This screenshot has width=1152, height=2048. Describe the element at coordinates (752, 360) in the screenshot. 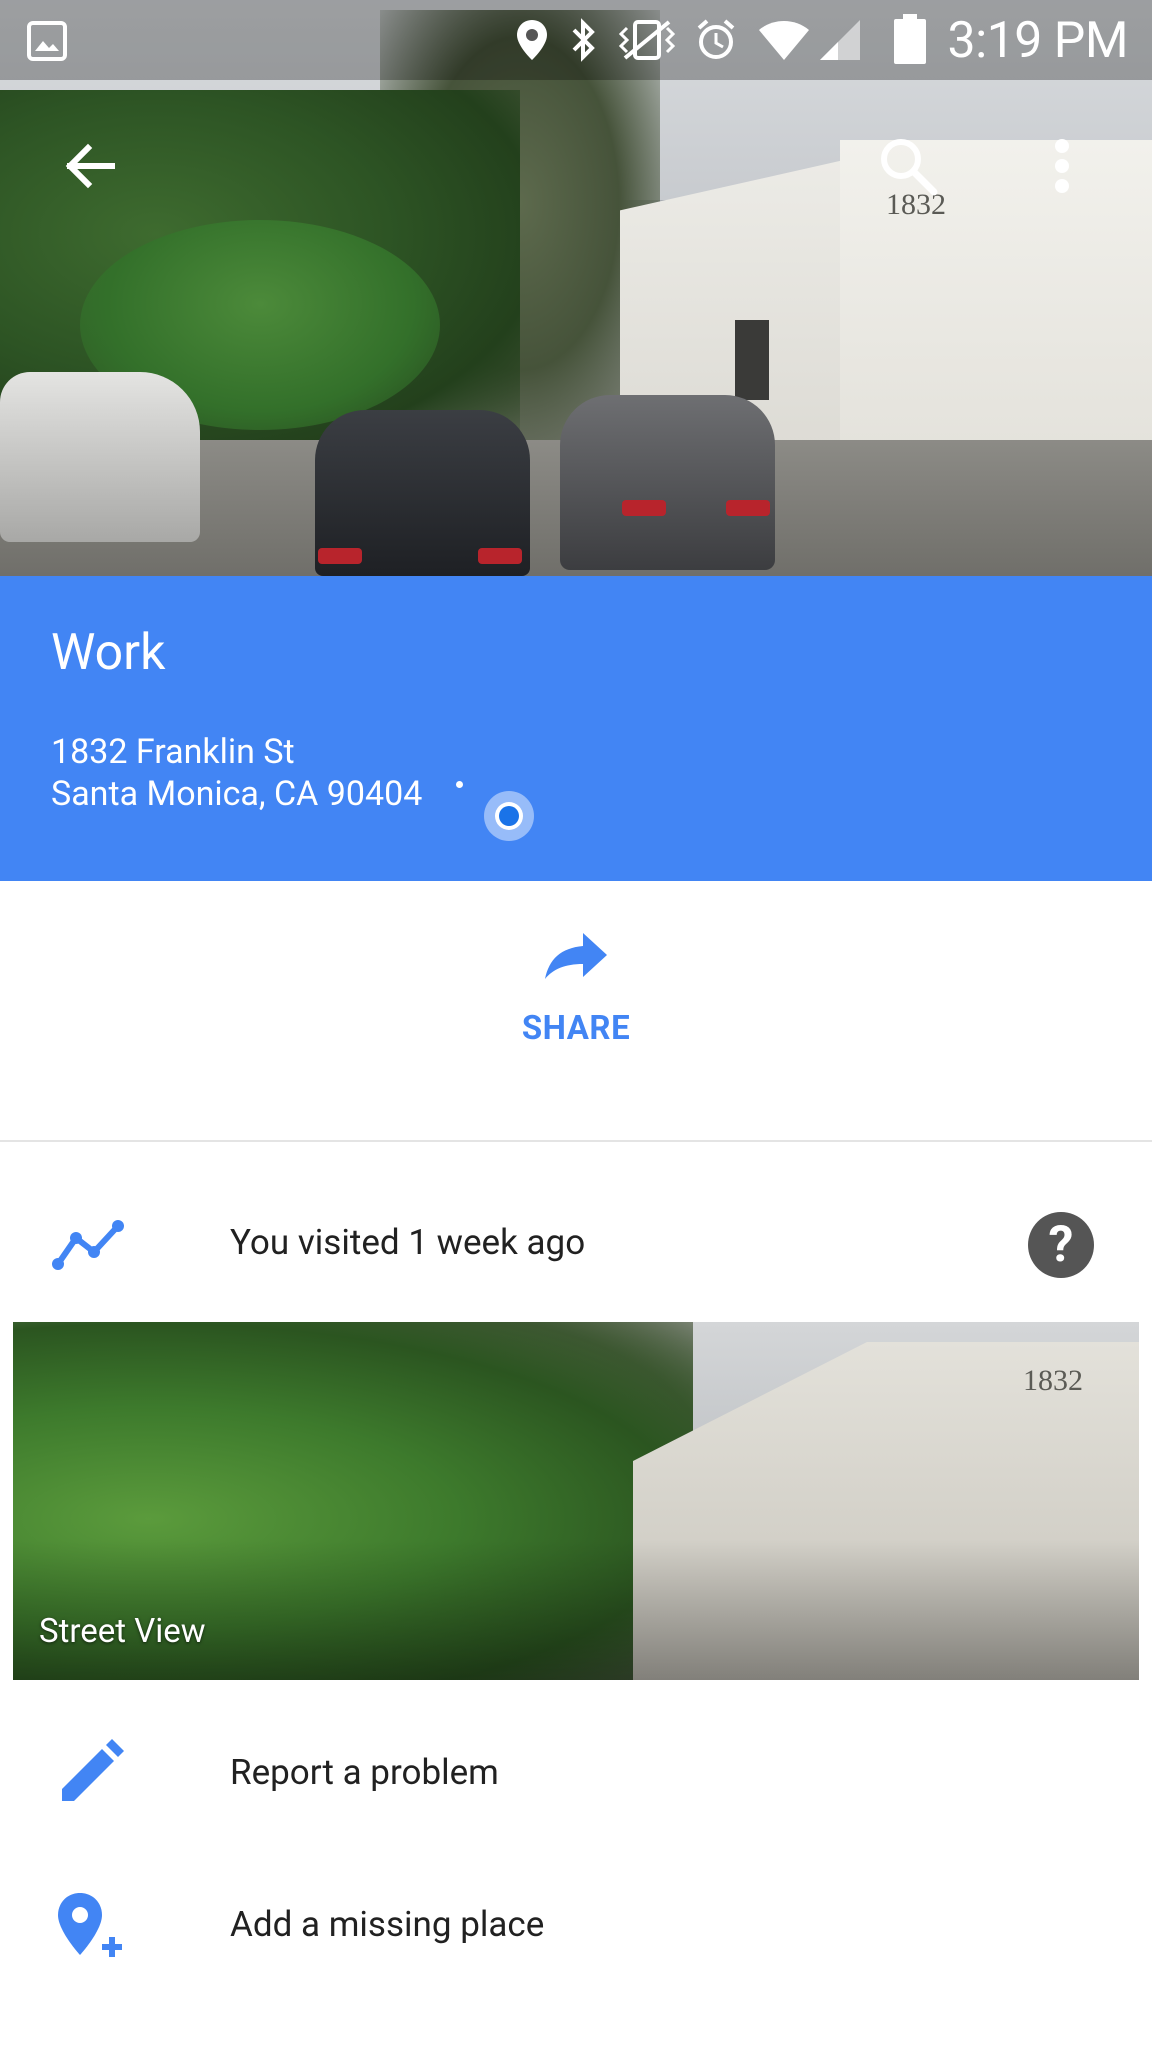

I see `hero-window` at that location.